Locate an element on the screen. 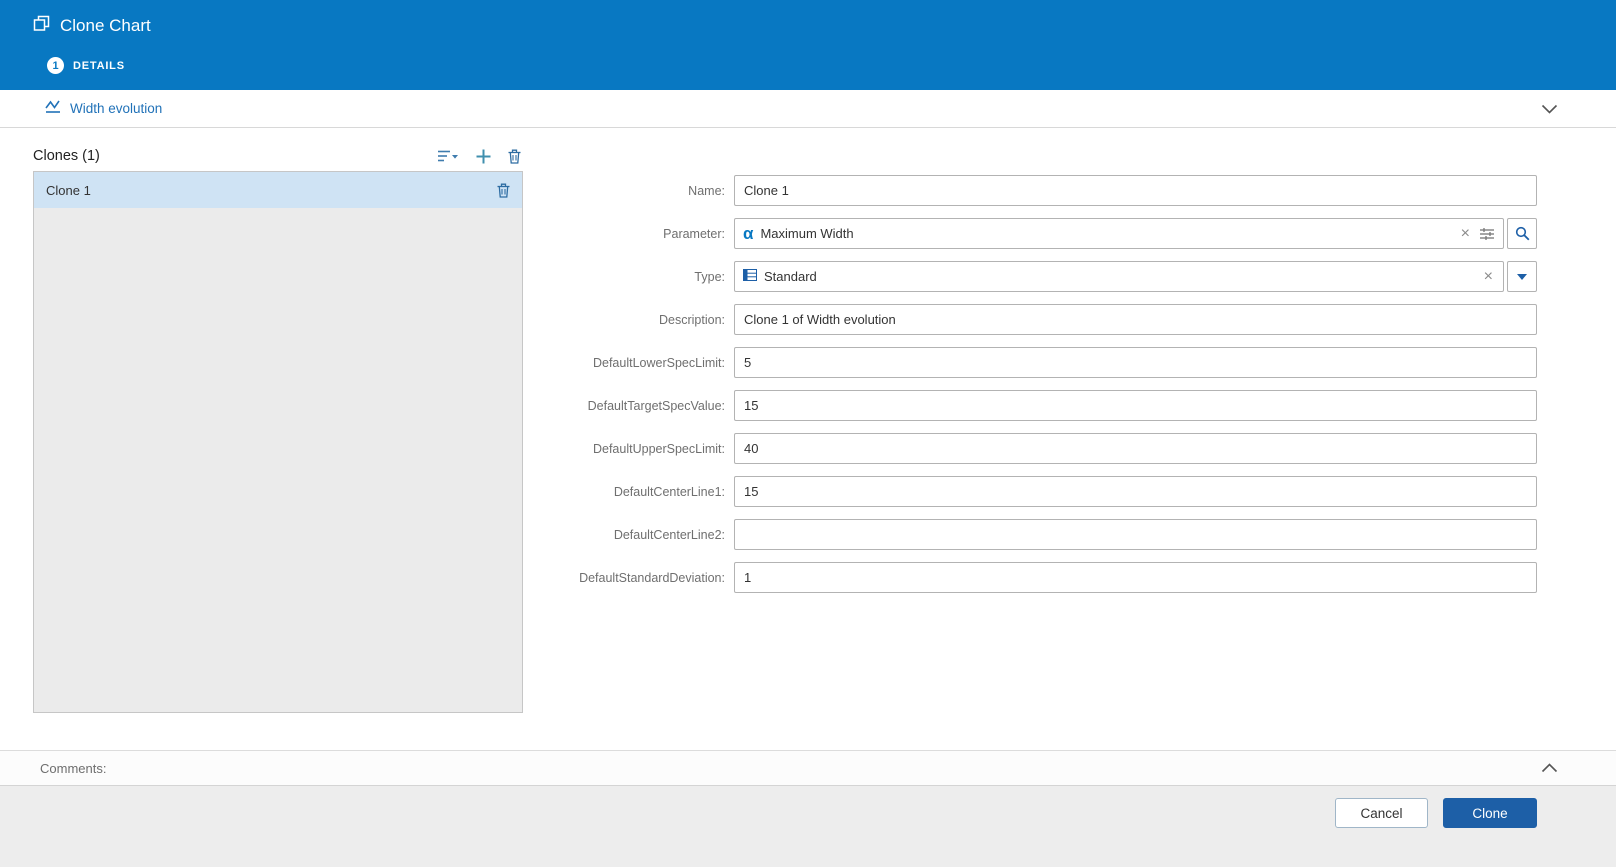  magnifier-icon is located at coordinates (1522, 233).